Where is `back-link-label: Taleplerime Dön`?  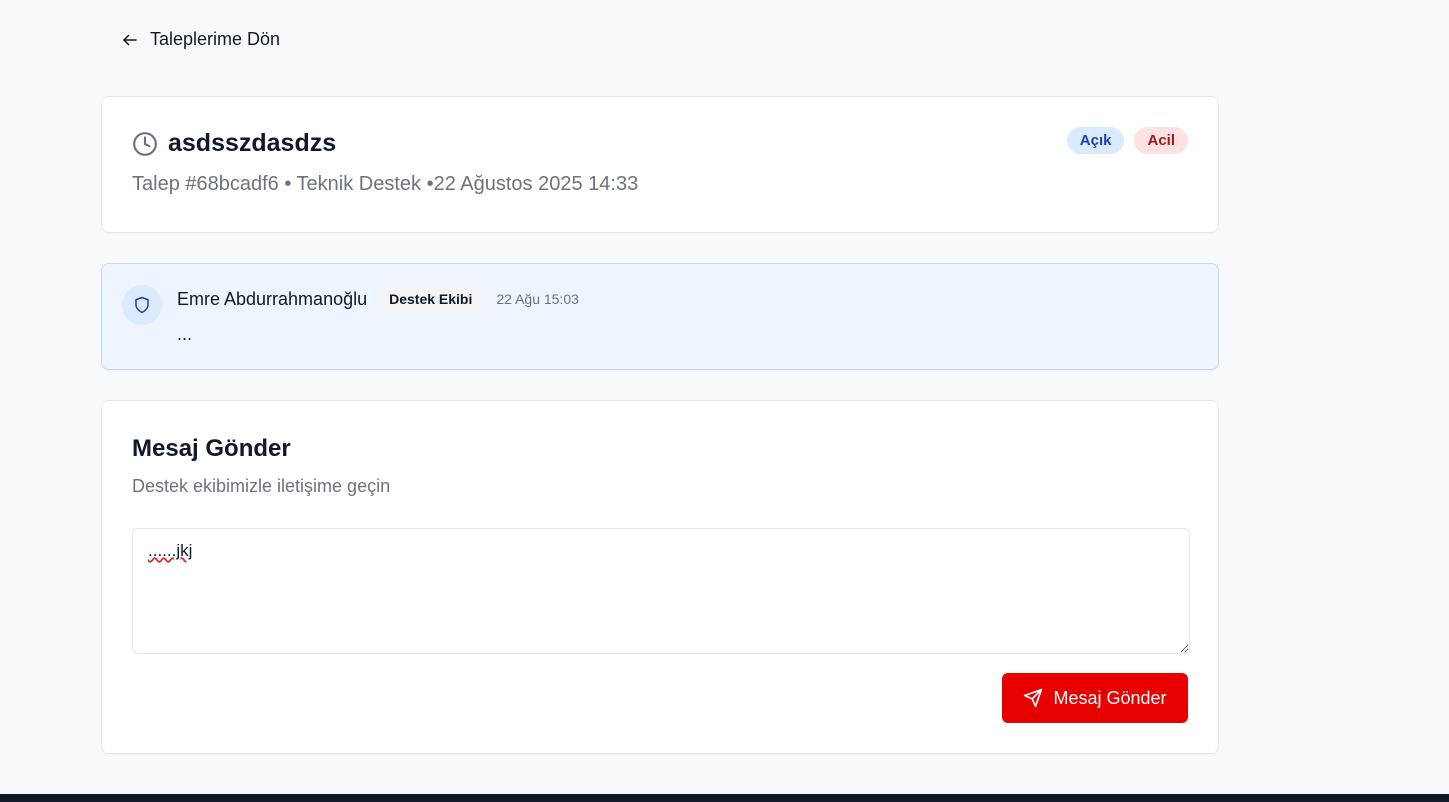
back-link-label: Taleplerime Dön is located at coordinates (215, 39).